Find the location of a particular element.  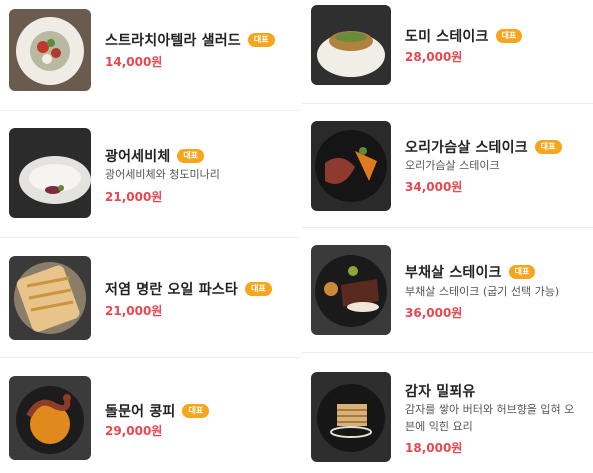

menu-item-price: 14,000원 is located at coordinates (134, 62).